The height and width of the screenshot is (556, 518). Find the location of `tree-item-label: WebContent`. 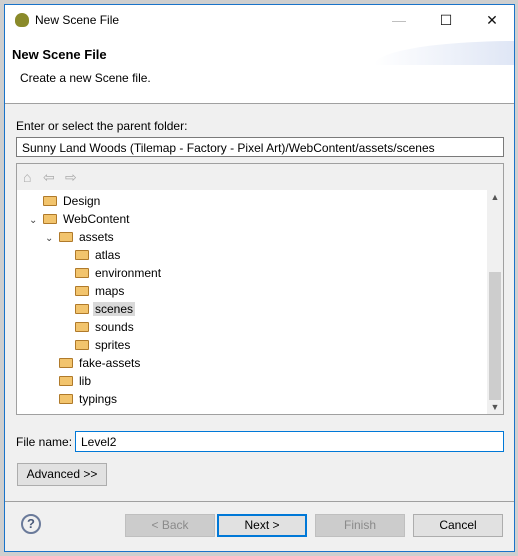

tree-item-label: WebContent is located at coordinates (96, 219).